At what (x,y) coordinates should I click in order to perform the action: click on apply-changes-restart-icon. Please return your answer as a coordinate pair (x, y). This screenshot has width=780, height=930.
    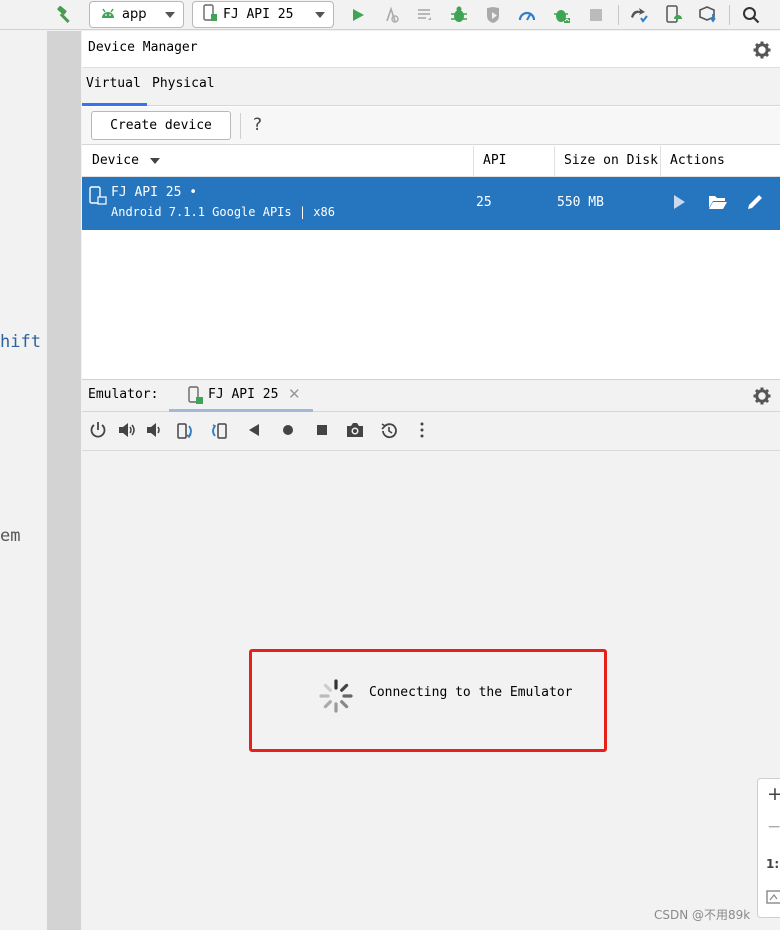
    Looking at the image, I should click on (391, 15).